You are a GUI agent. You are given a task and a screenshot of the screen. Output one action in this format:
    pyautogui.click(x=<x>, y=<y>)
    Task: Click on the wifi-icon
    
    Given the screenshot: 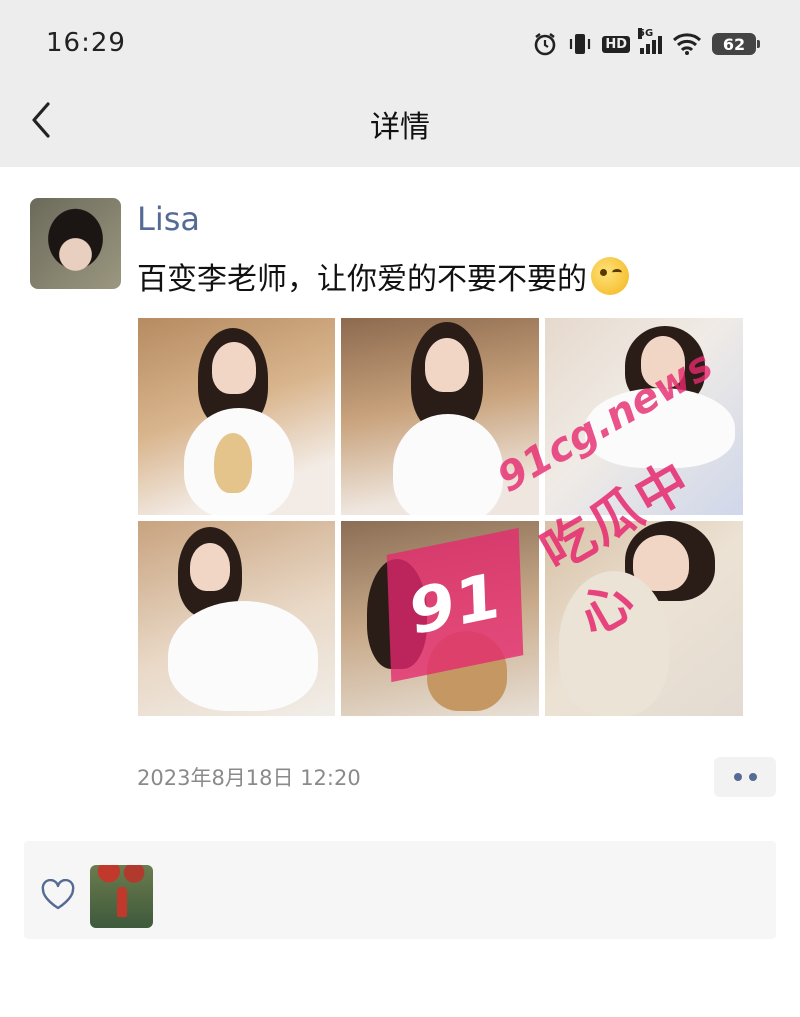 What is the action you would take?
    pyautogui.click(x=687, y=44)
    